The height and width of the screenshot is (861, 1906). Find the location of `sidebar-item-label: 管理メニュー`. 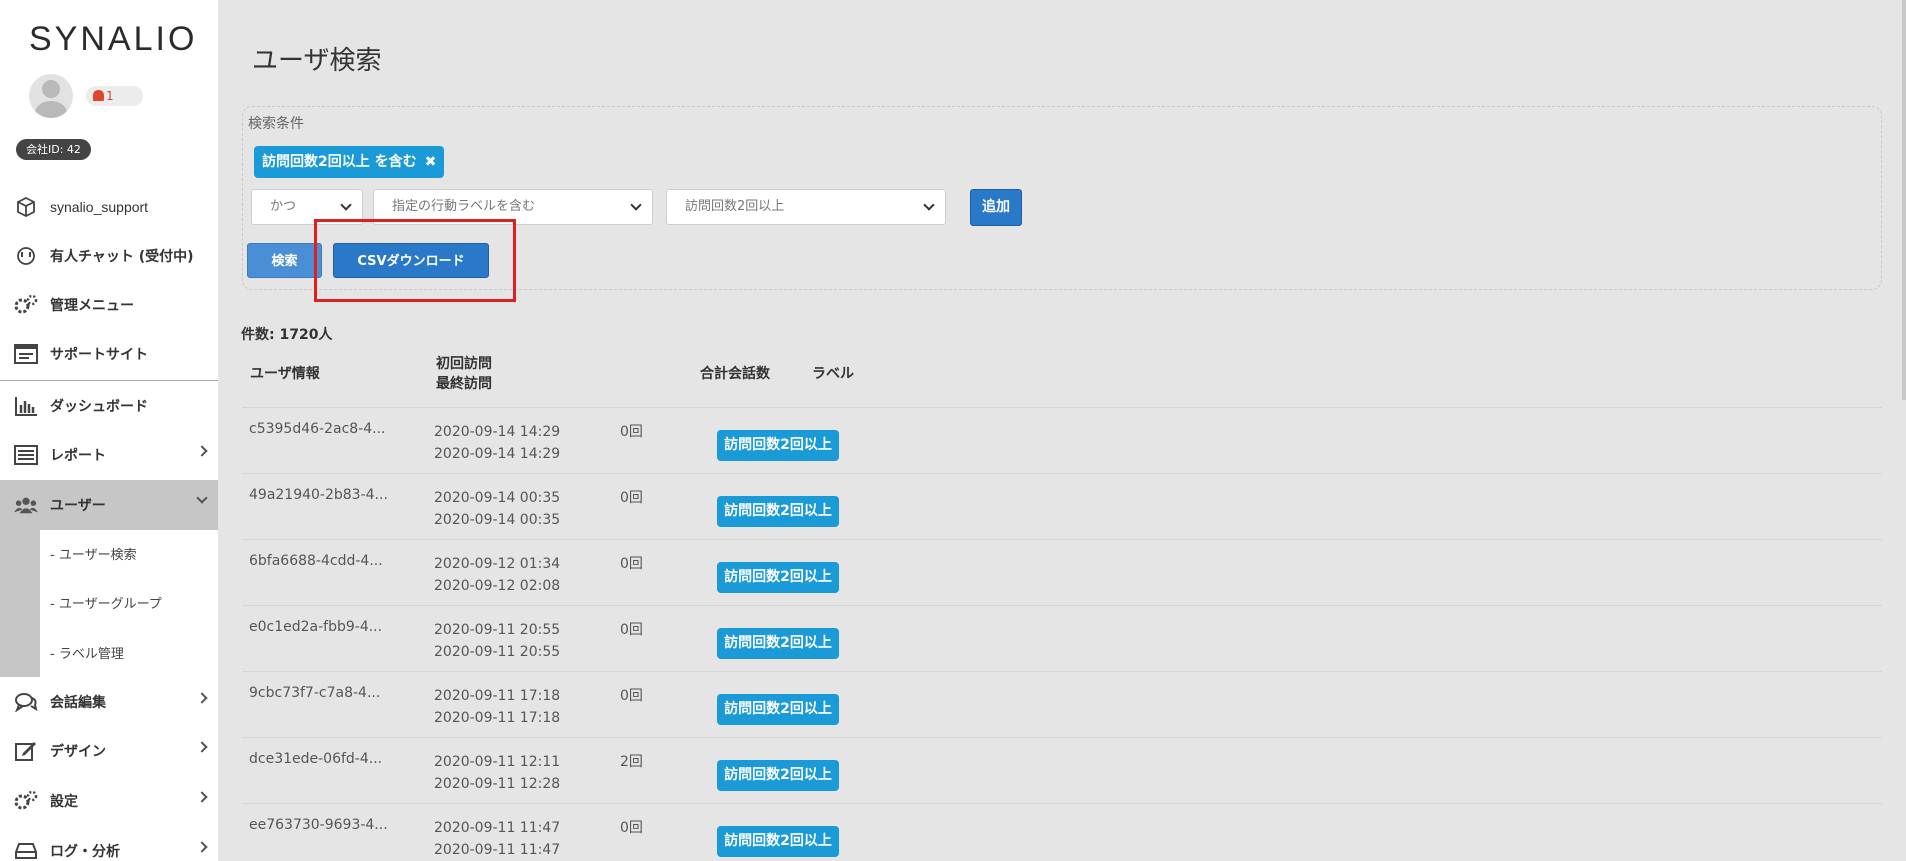

sidebar-item-label: 管理メニュー is located at coordinates (92, 305).